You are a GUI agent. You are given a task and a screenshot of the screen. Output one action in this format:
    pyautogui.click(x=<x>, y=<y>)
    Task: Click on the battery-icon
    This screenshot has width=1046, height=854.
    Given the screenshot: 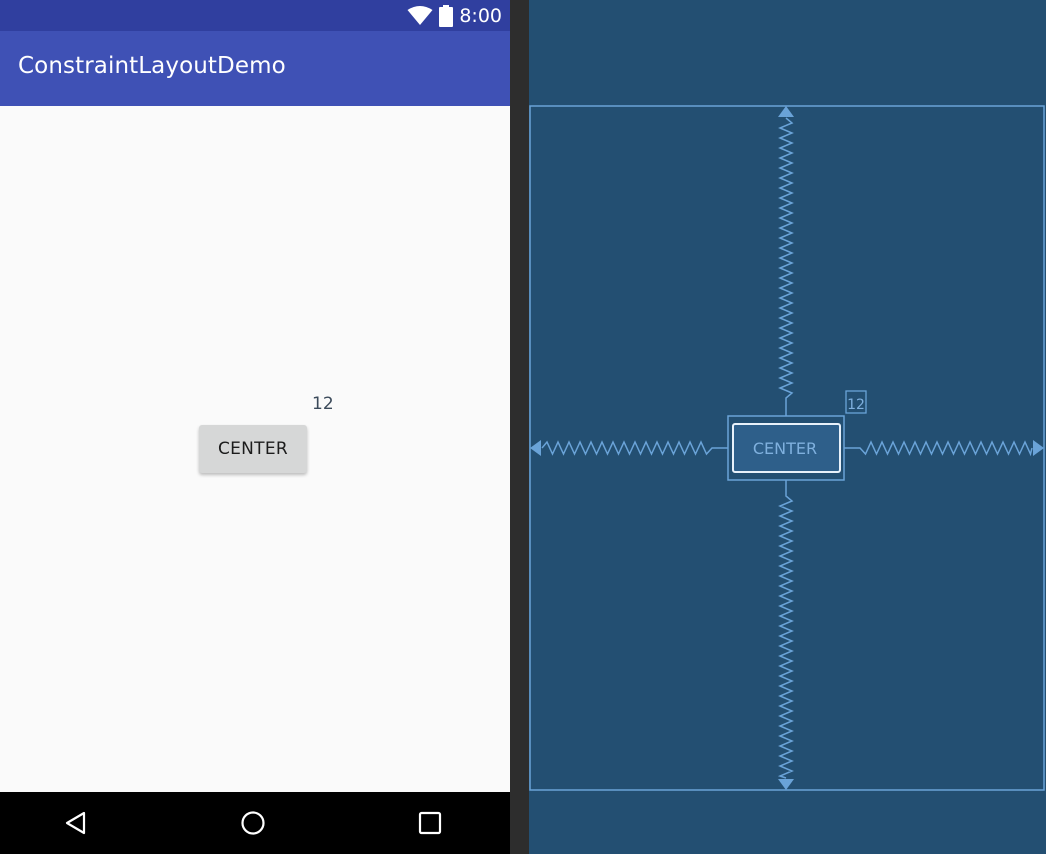 What is the action you would take?
    pyautogui.click(x=446, y=16)
    